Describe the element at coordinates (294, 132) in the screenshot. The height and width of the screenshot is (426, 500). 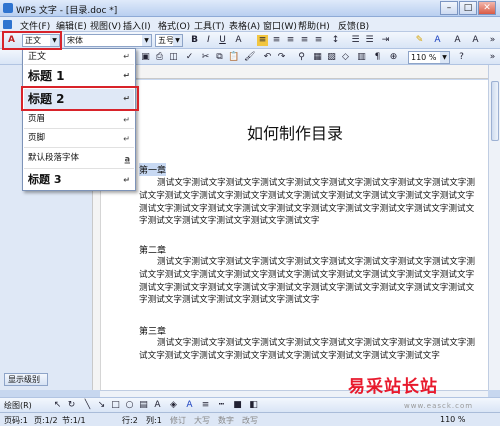
I see `document-title: 如何制作目录` at that location.